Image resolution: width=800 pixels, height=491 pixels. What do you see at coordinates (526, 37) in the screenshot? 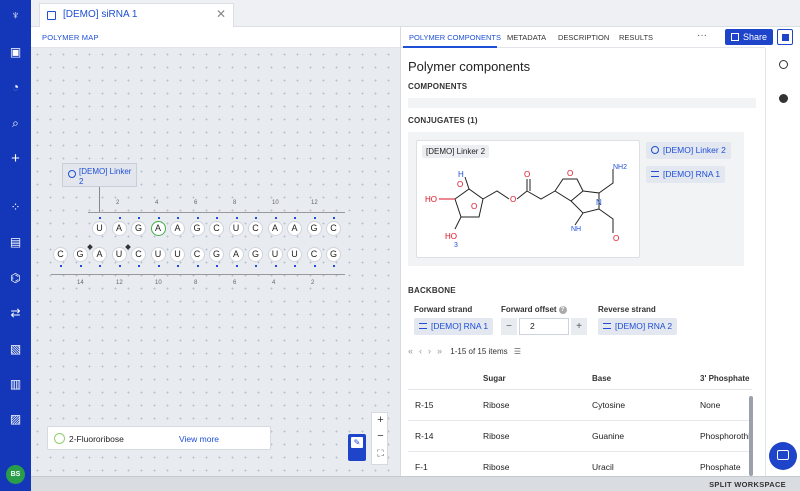
I see `tab-metadata: METADATA` at bounding box center [526, 37].